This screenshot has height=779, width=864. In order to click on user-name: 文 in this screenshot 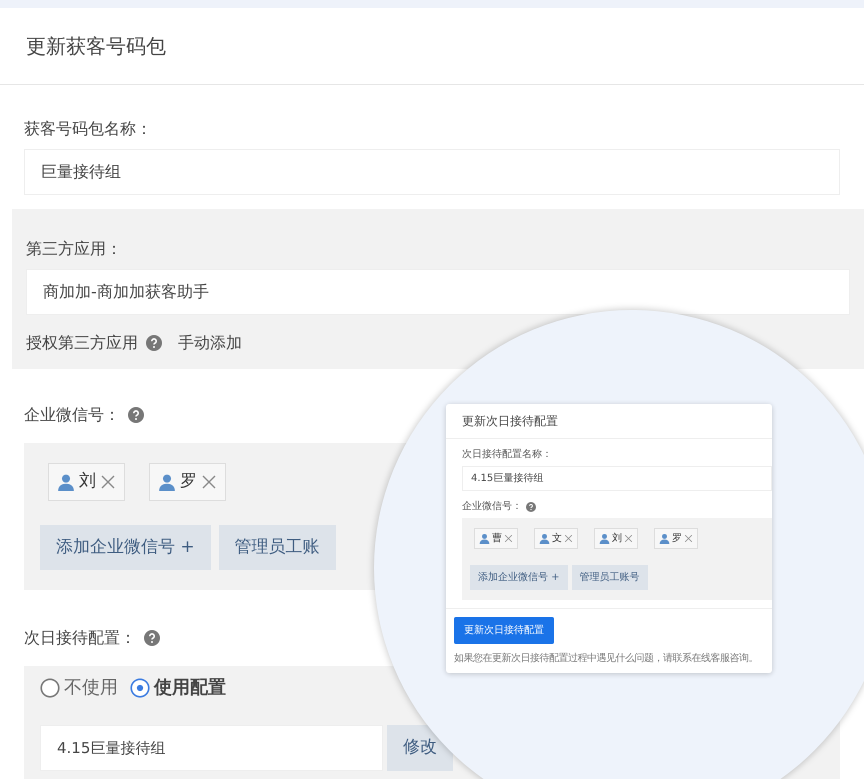, I will do `click(557, 539)`.